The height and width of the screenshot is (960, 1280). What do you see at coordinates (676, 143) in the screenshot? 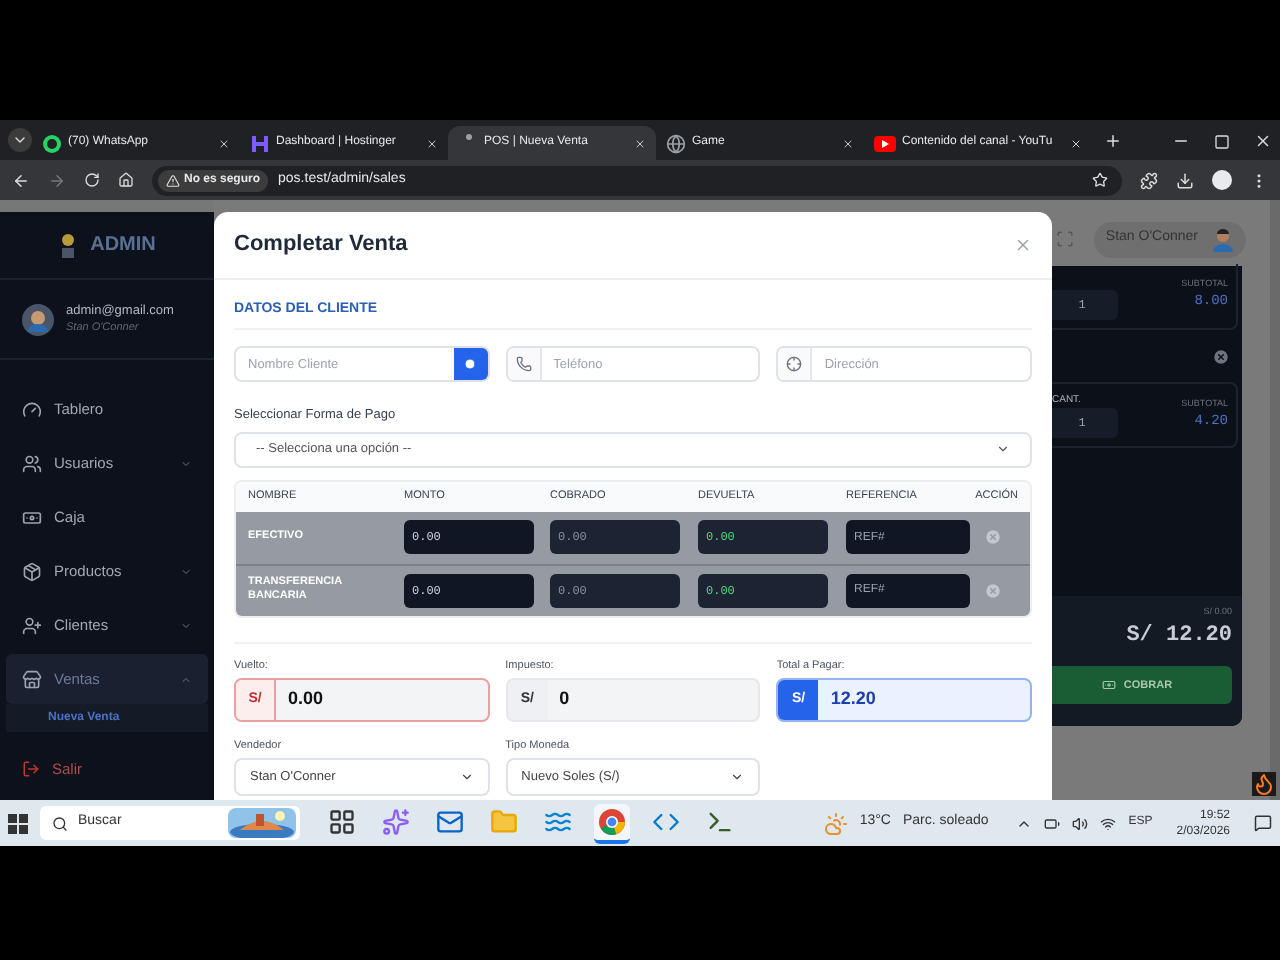
I see `globe-icon` at bounding box center [676, 143].